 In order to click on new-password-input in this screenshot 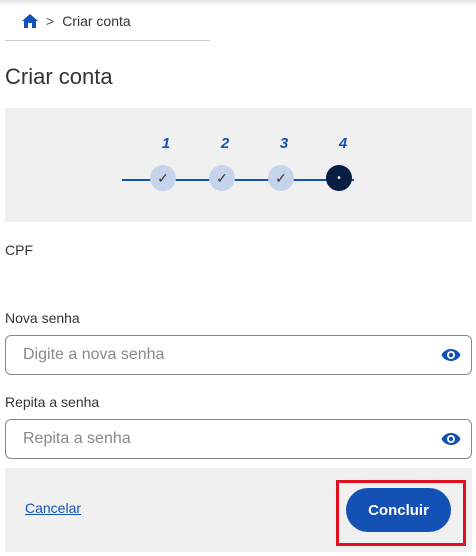, I will do `click(217, 355)`.